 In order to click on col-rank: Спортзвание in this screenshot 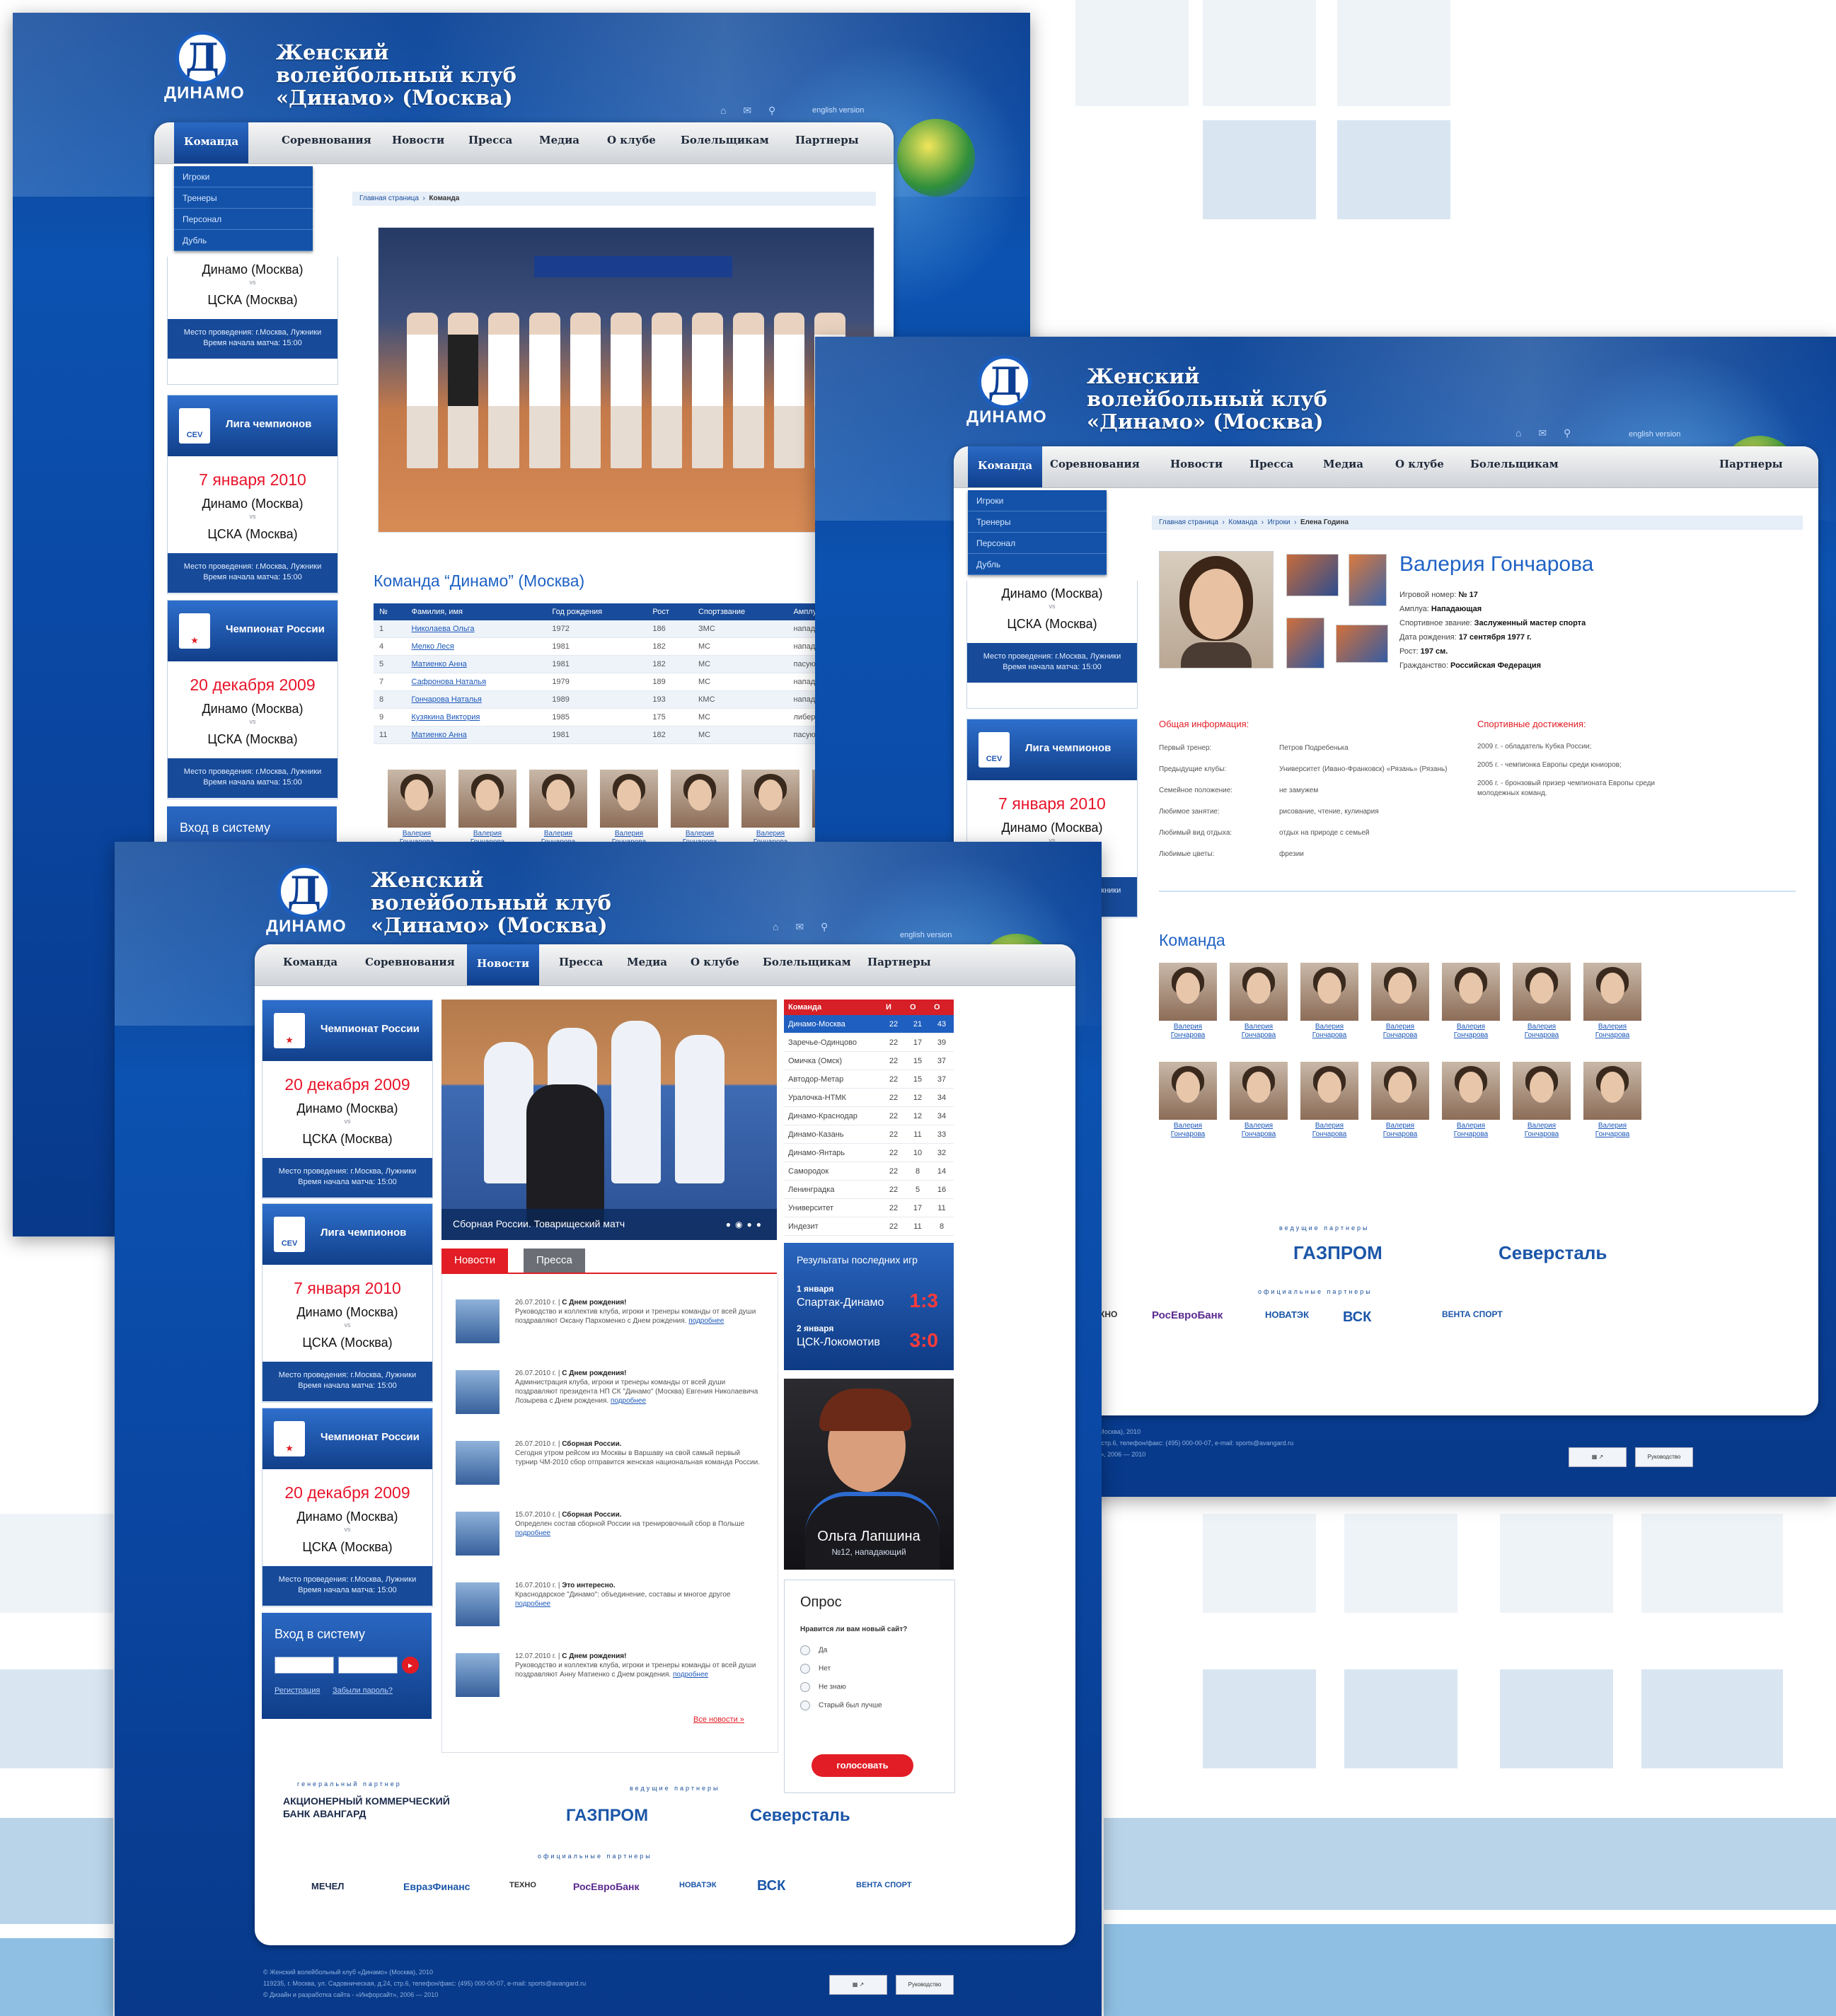, I will do `click(741, 611)`.